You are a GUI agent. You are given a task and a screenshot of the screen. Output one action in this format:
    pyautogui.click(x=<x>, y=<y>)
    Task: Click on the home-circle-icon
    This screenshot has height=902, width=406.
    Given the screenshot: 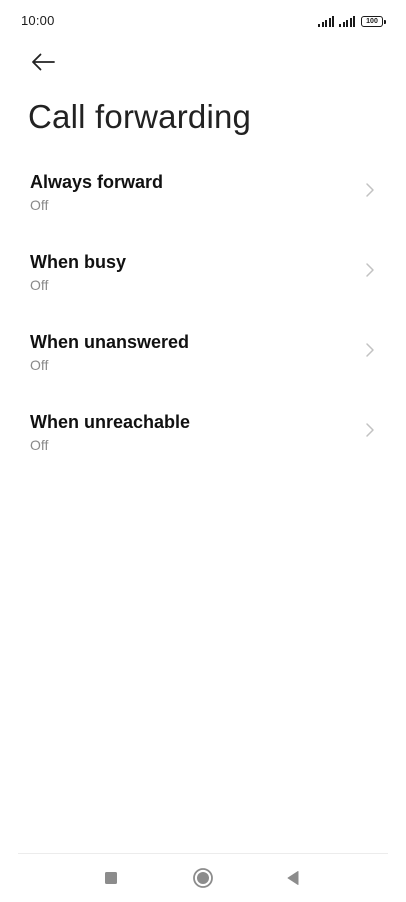 What is the action you would take?
    pyautogui.click(x=203, y=878)
    